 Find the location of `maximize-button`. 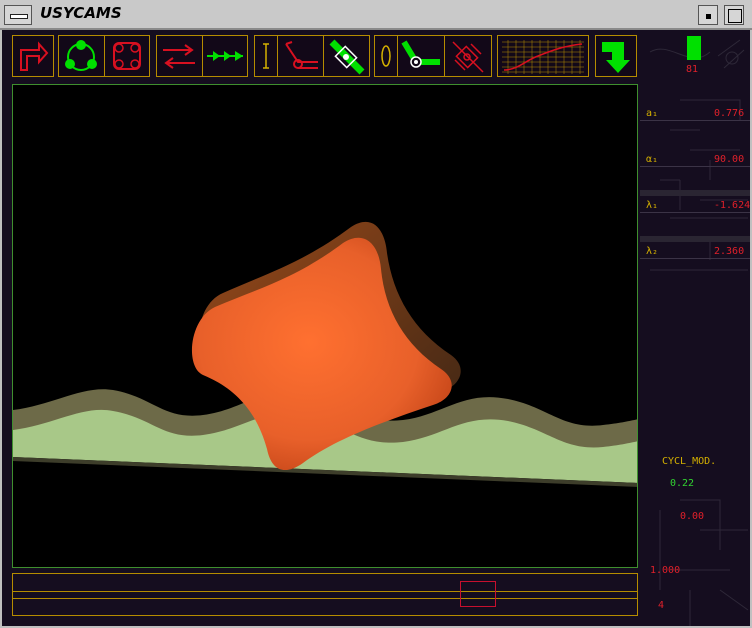

maximize-button is located at coordinates (734, 15).